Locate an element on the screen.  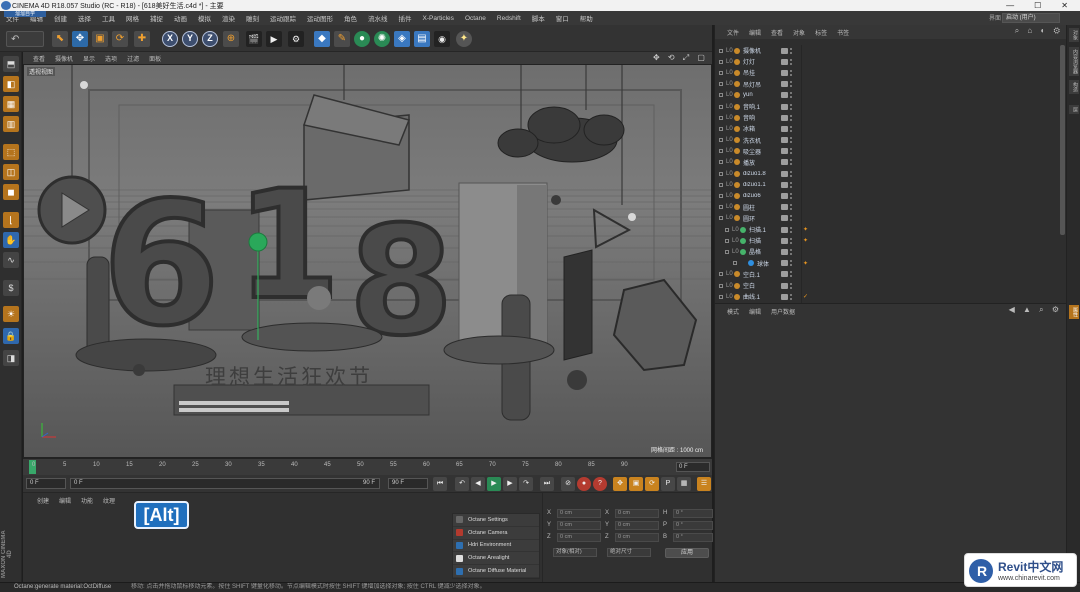
key-rotation-icon: ⟳ is located at coordinates (652, 484).